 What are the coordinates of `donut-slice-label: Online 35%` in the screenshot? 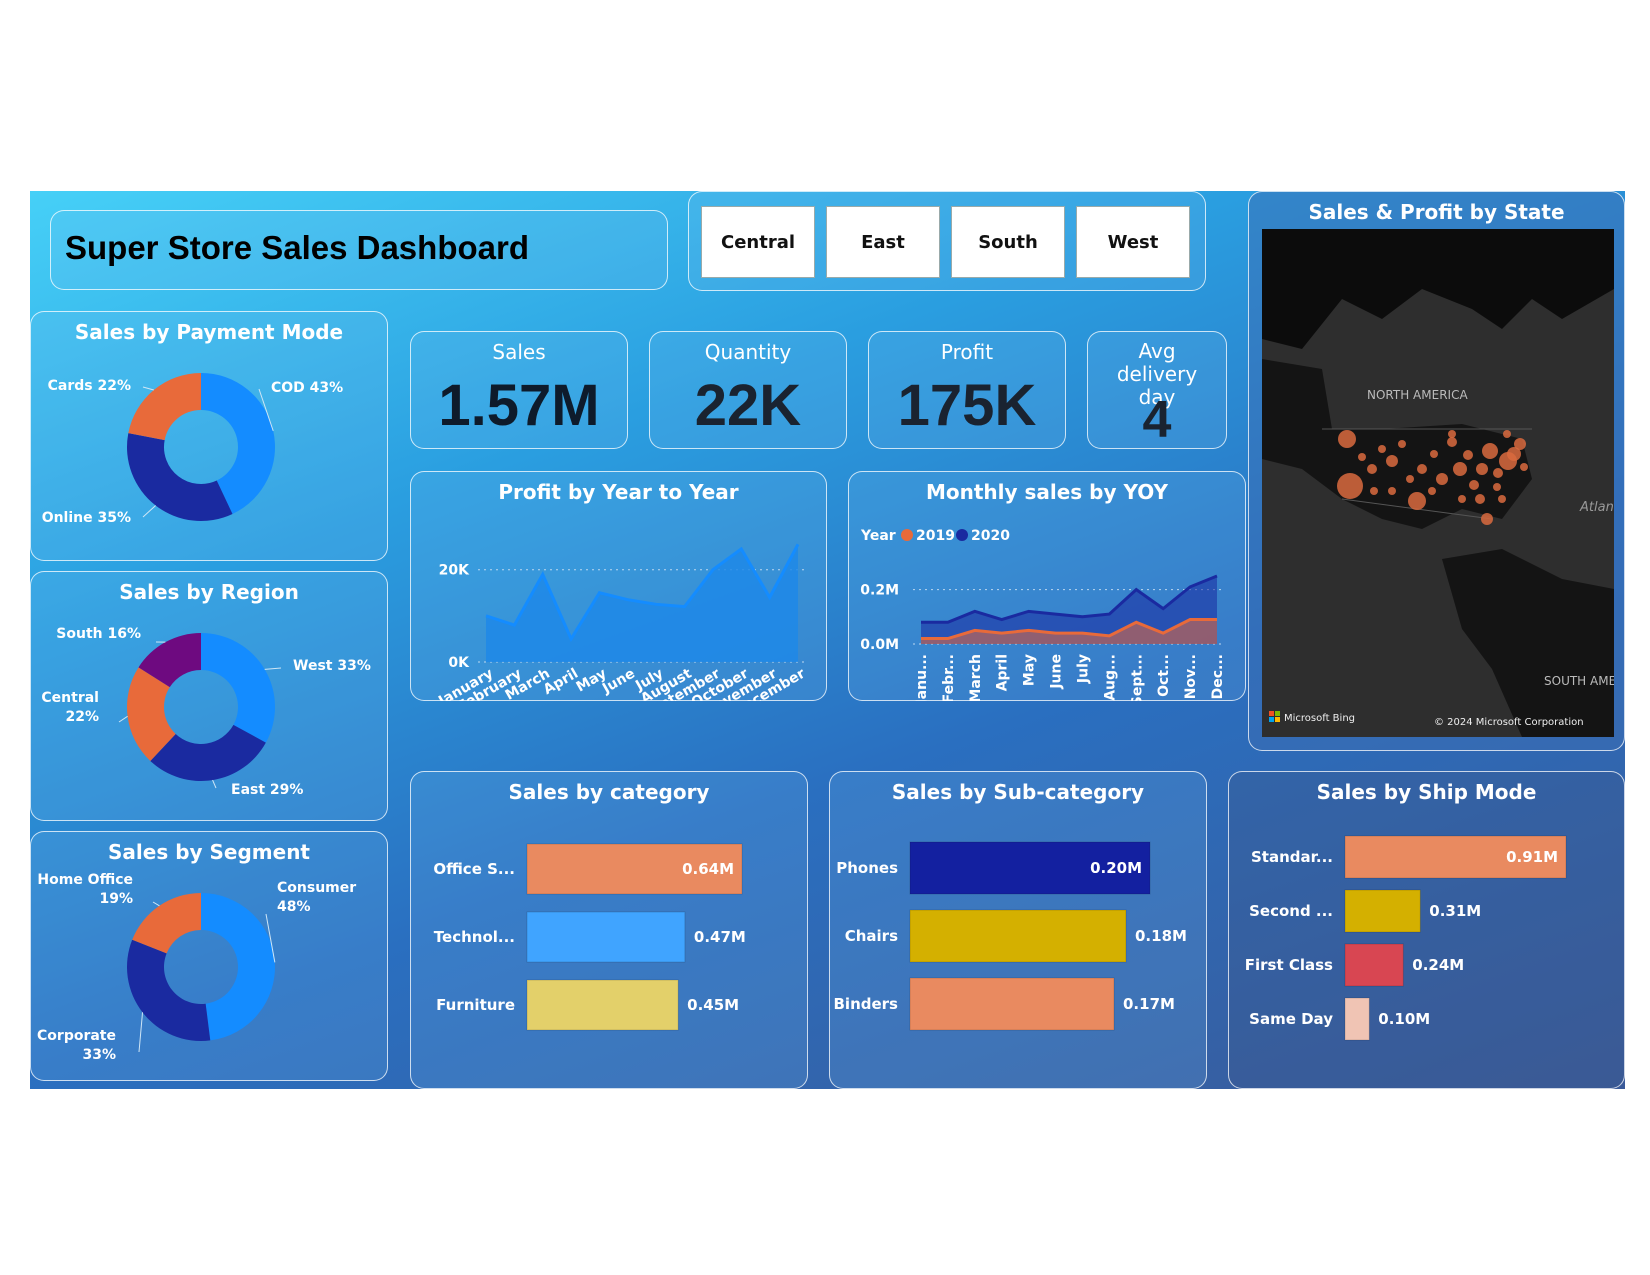 It's located at (86, 518).